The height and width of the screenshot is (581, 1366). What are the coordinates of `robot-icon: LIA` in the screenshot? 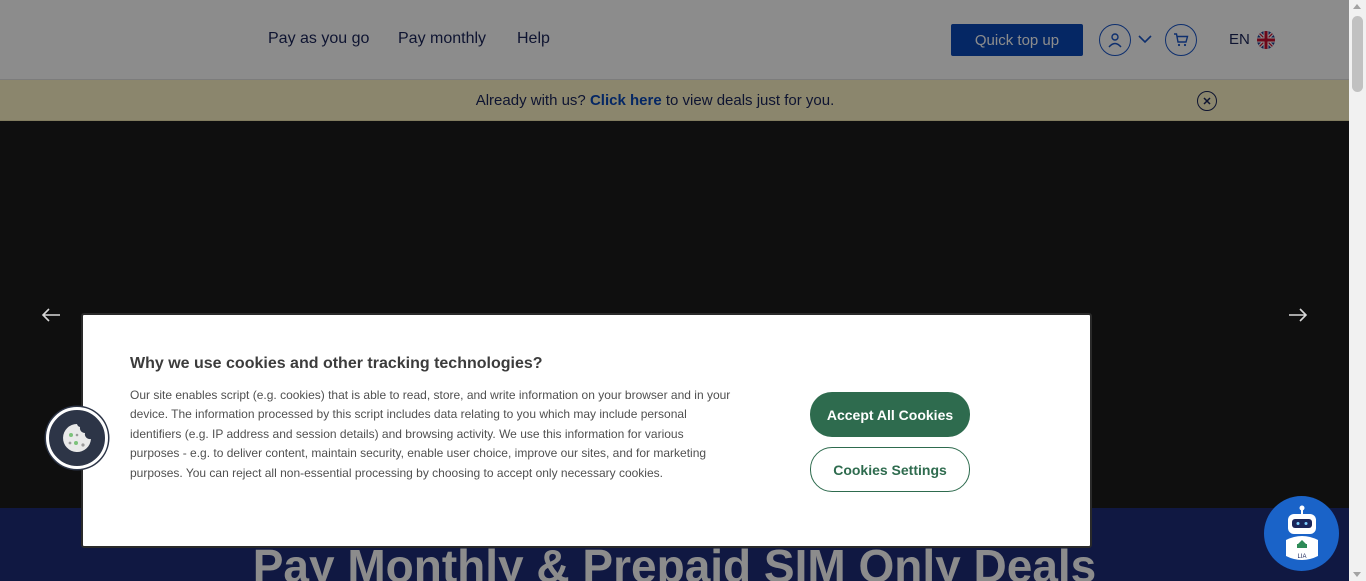 It's located at (1301, 532).